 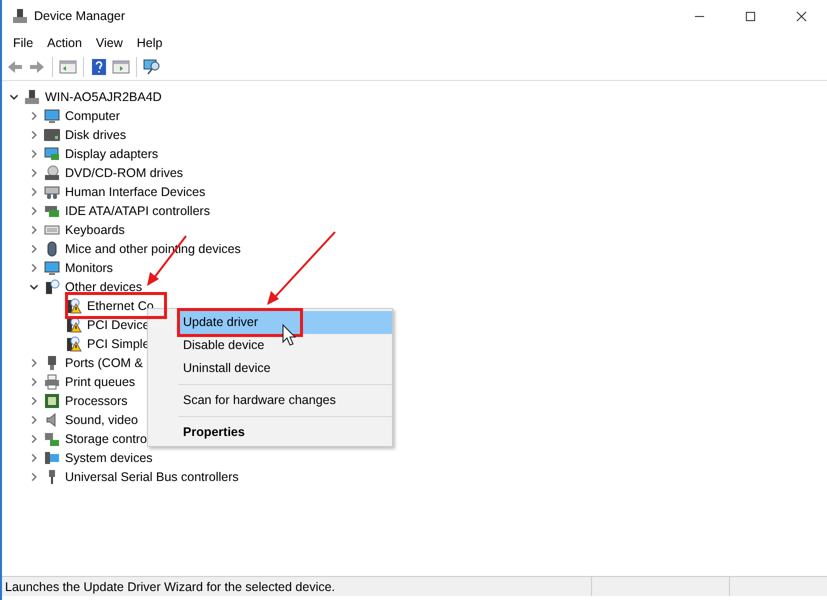 I want to click on printer-icon, so click(x=52, y=382).